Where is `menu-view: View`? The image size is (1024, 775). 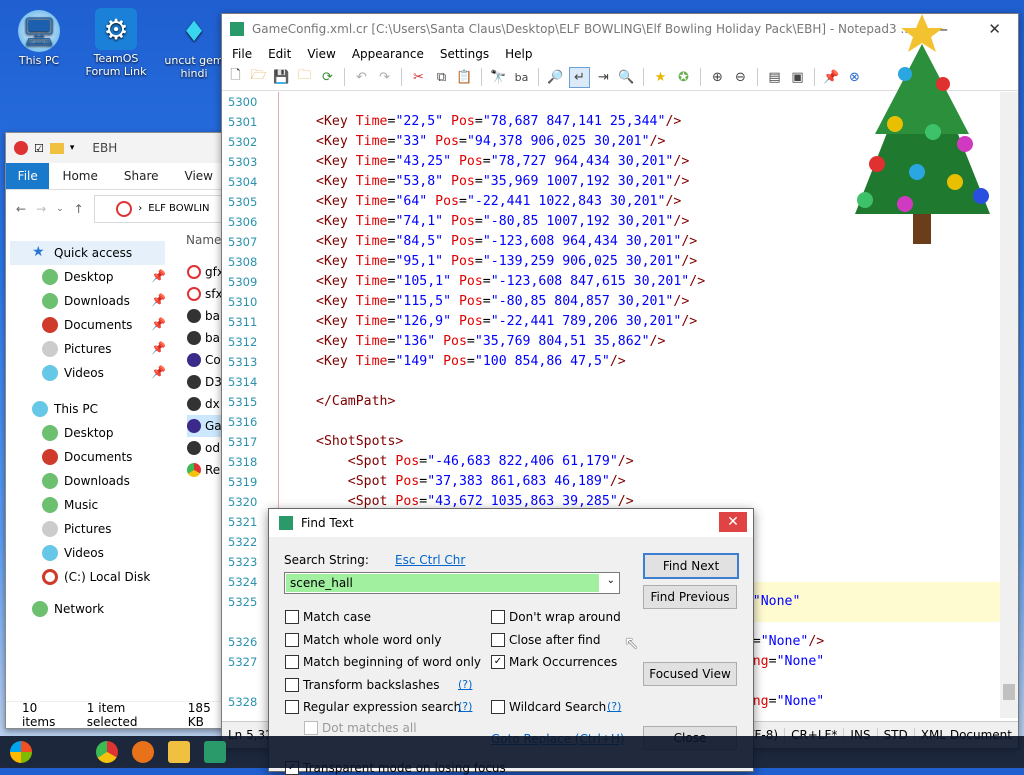
menu-view: View is located at coordinates (321, 54).